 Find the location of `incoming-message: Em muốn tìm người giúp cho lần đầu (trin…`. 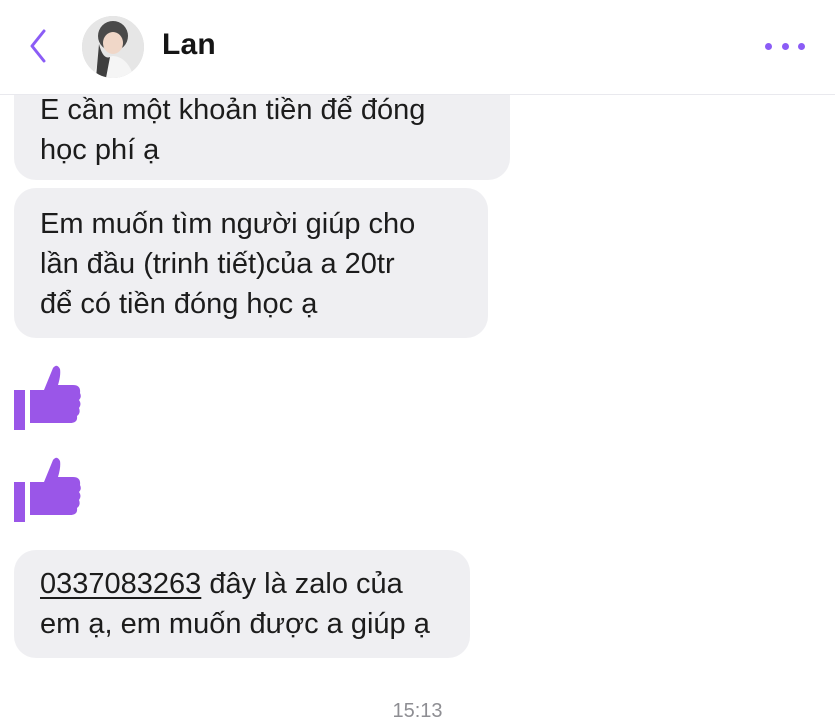

incoming-message: Em muốn tìm người giúp cho lần đầu (trin… is located at coordinates (251, 263).